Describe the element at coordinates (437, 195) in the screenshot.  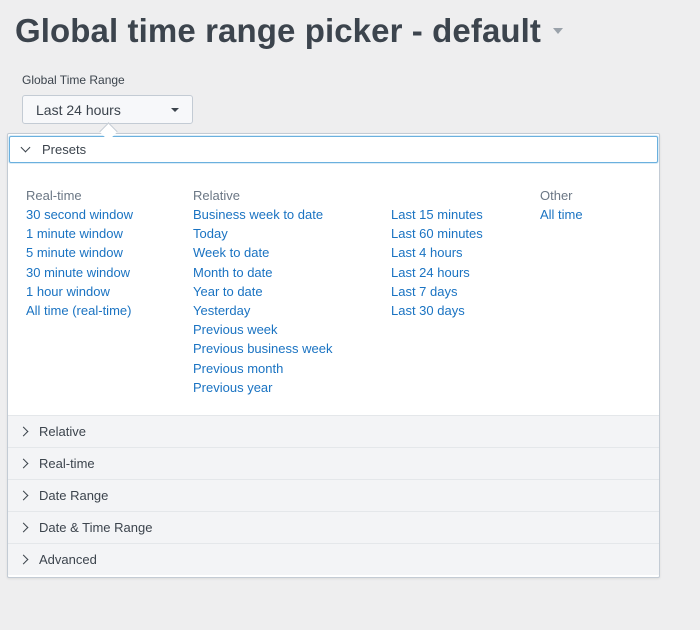
I see `last-heading-spacer` at that location.